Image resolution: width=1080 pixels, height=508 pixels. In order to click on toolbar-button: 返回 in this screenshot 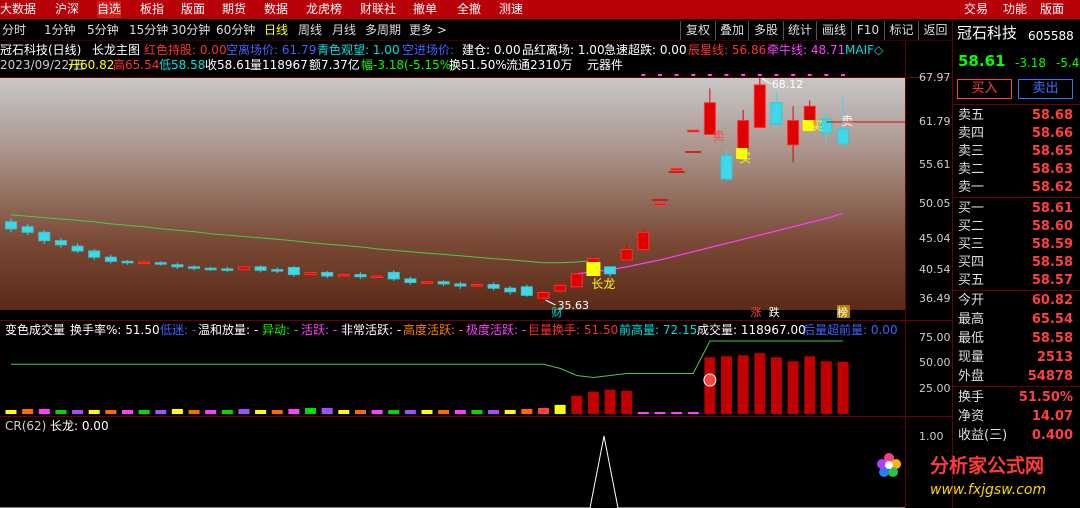, I will do `click(935, 30)`.